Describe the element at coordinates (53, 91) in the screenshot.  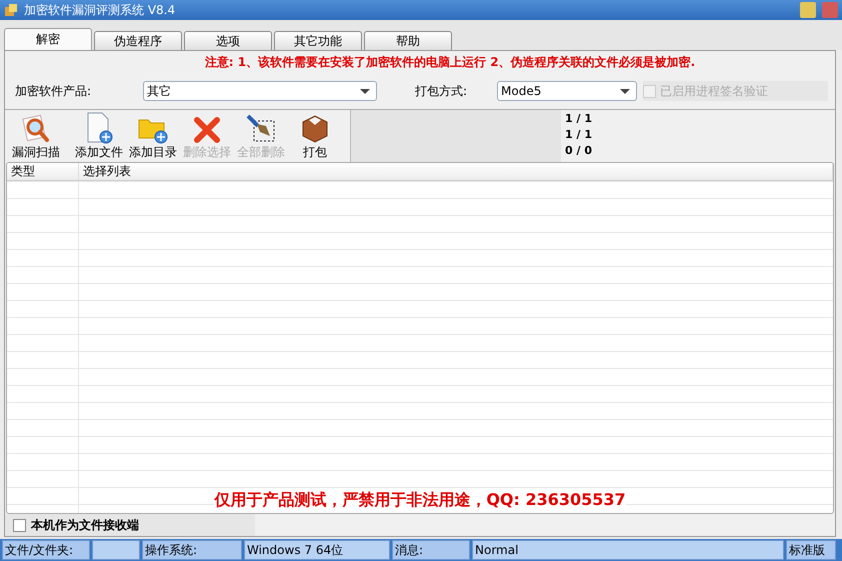
I see `product-label: 加密软件产品:` at that location.